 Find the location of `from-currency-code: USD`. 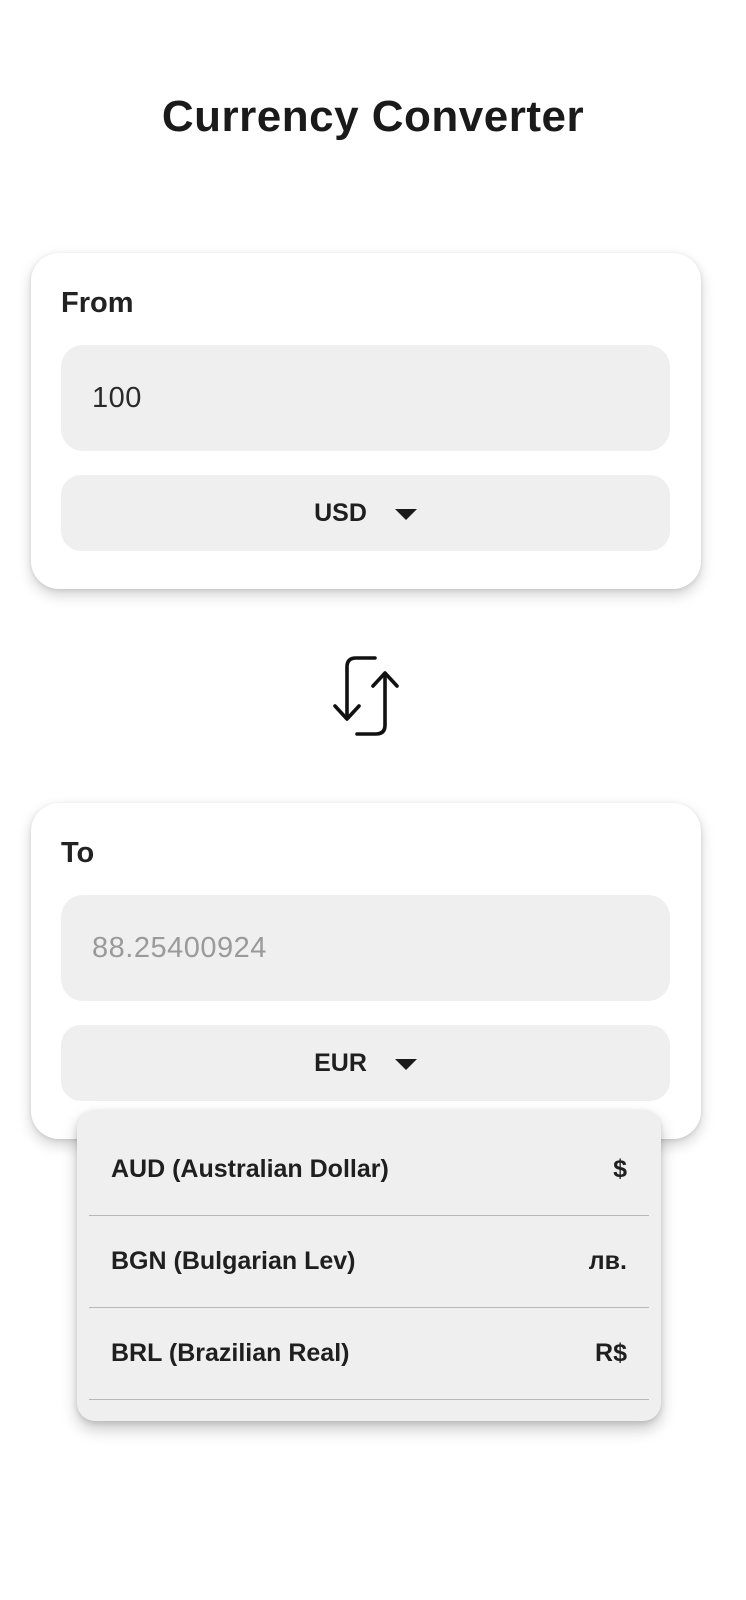

from-currency-code: USD is located at coordinates (340, 512).